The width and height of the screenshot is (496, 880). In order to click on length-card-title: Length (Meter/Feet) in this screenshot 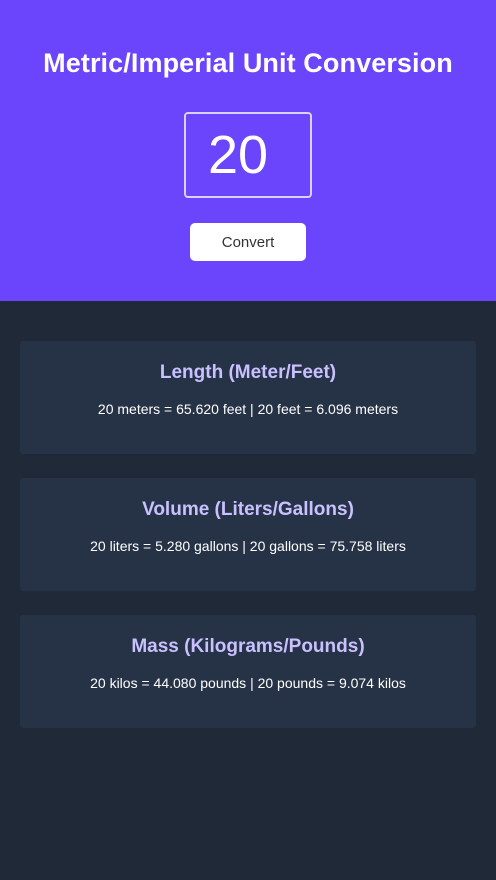, I will do `click(248, 372)`.